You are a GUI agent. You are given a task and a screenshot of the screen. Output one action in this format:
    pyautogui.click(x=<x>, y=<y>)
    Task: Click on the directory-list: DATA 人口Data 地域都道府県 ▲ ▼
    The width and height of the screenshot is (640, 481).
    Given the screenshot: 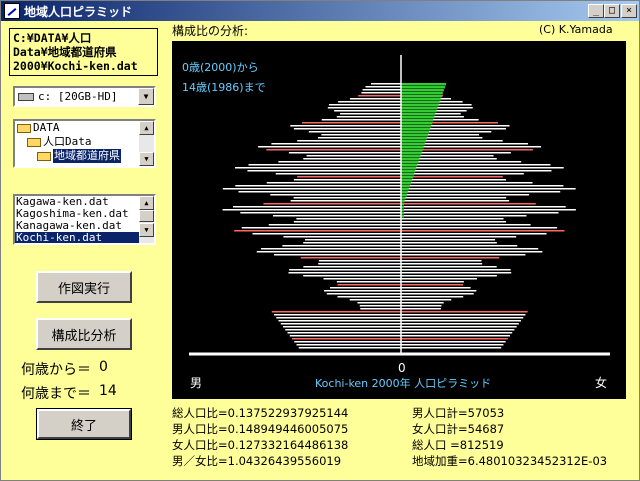 What is the action you would take?
    pyautogui.click(x=84, y=143)
    